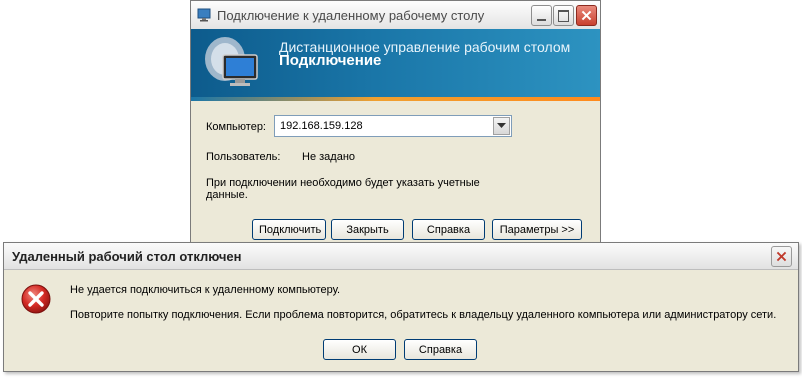  Describe the element at coordinates (243, 157) in the screenshot. I see `user-label: Пользователь:` at that location.